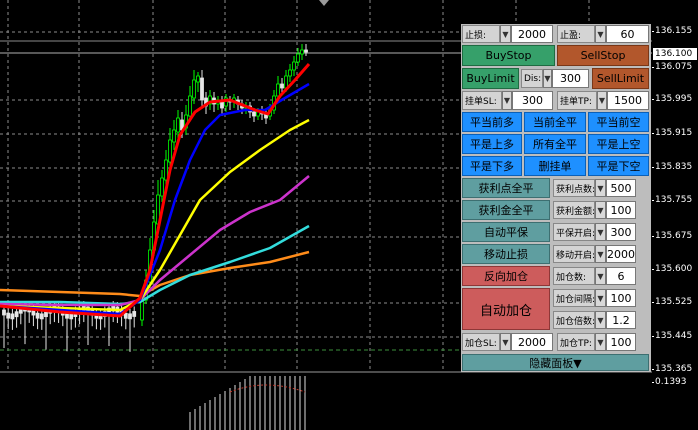 Image resolution: width=698 pixels, height=430 pixels. What do you see at coordinates (627, 34) in the screenshot?
I see `take-profit-input: 60` at bounding box center [627, 34].